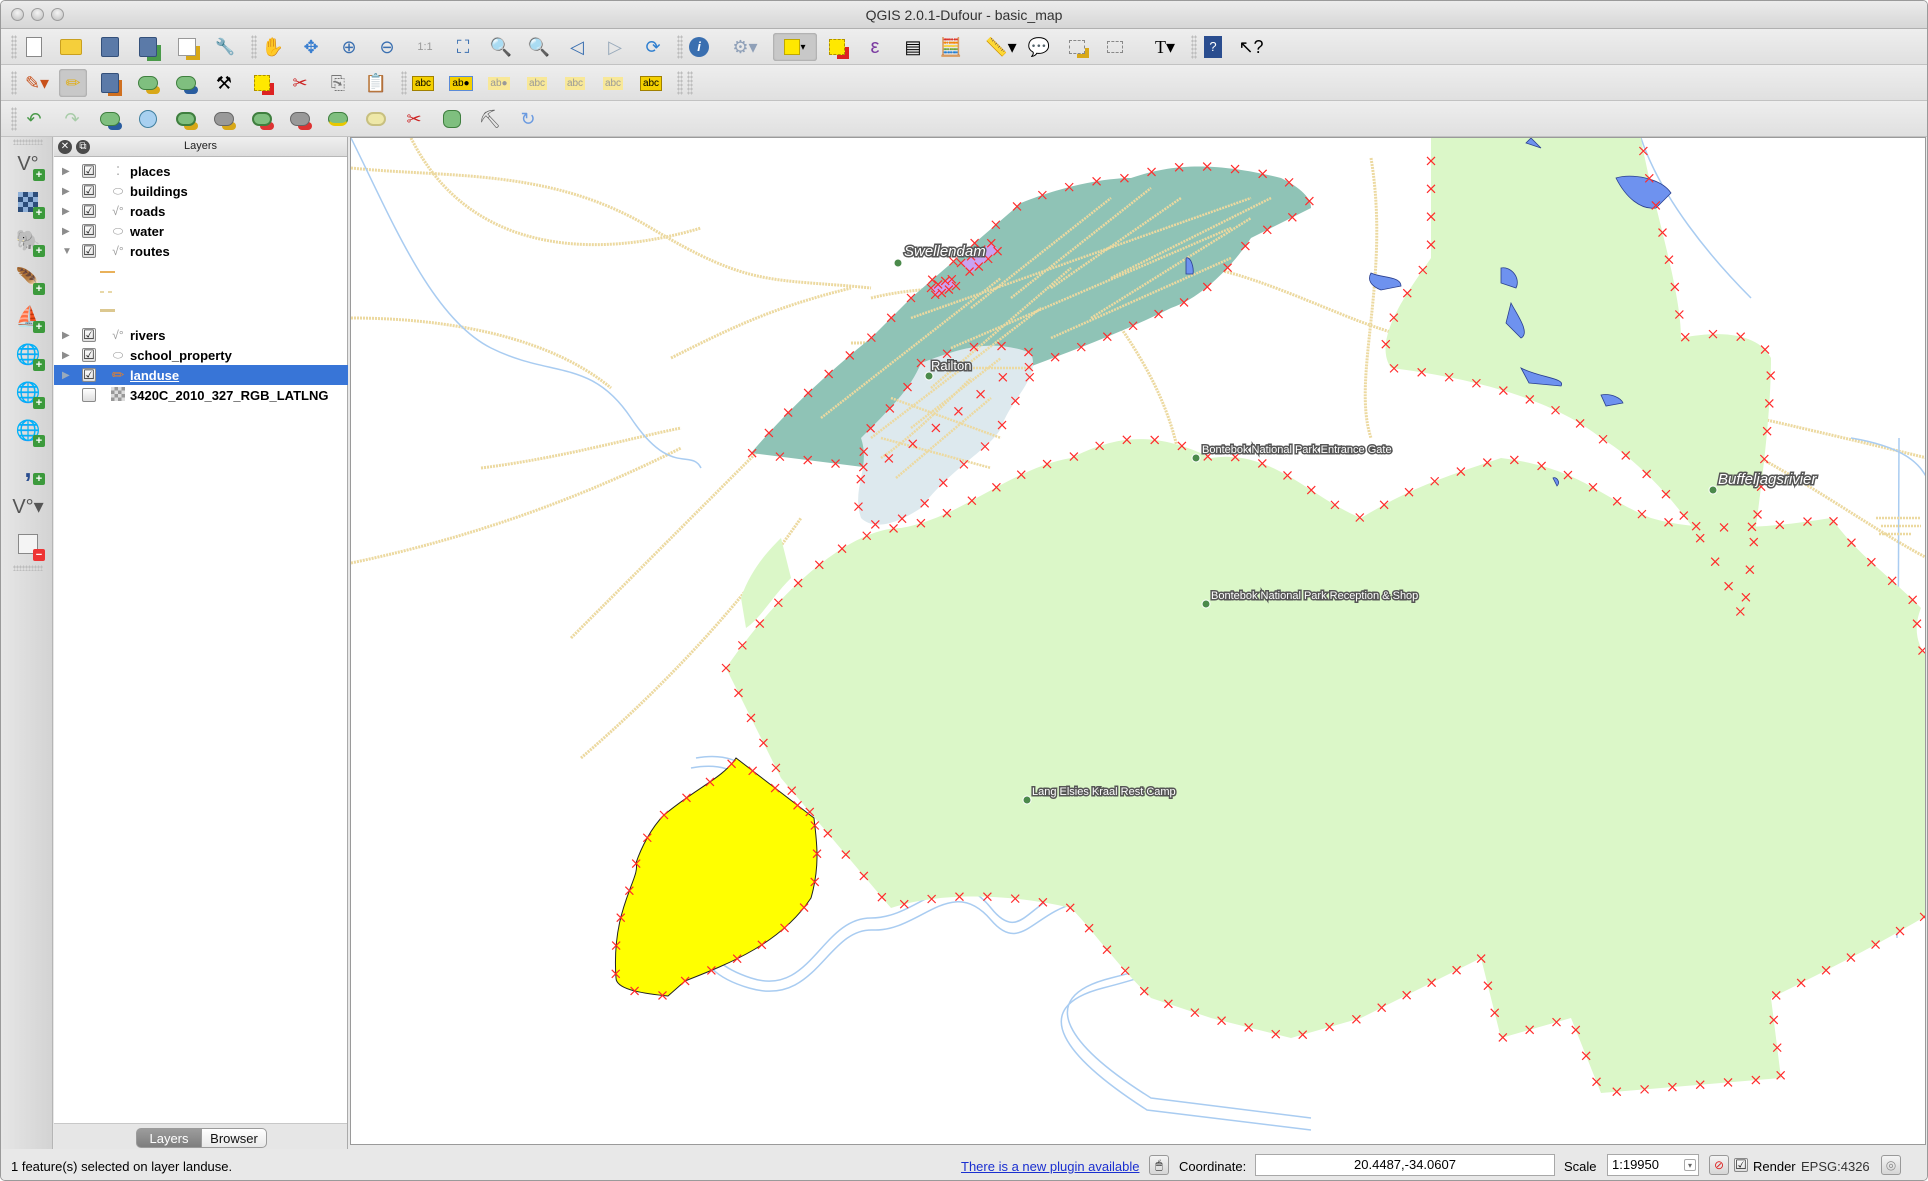  Describe the element at coordinates (29, 241) in the screenshot. I see `add-postgis-layer-button: 🐘 +` at that location.